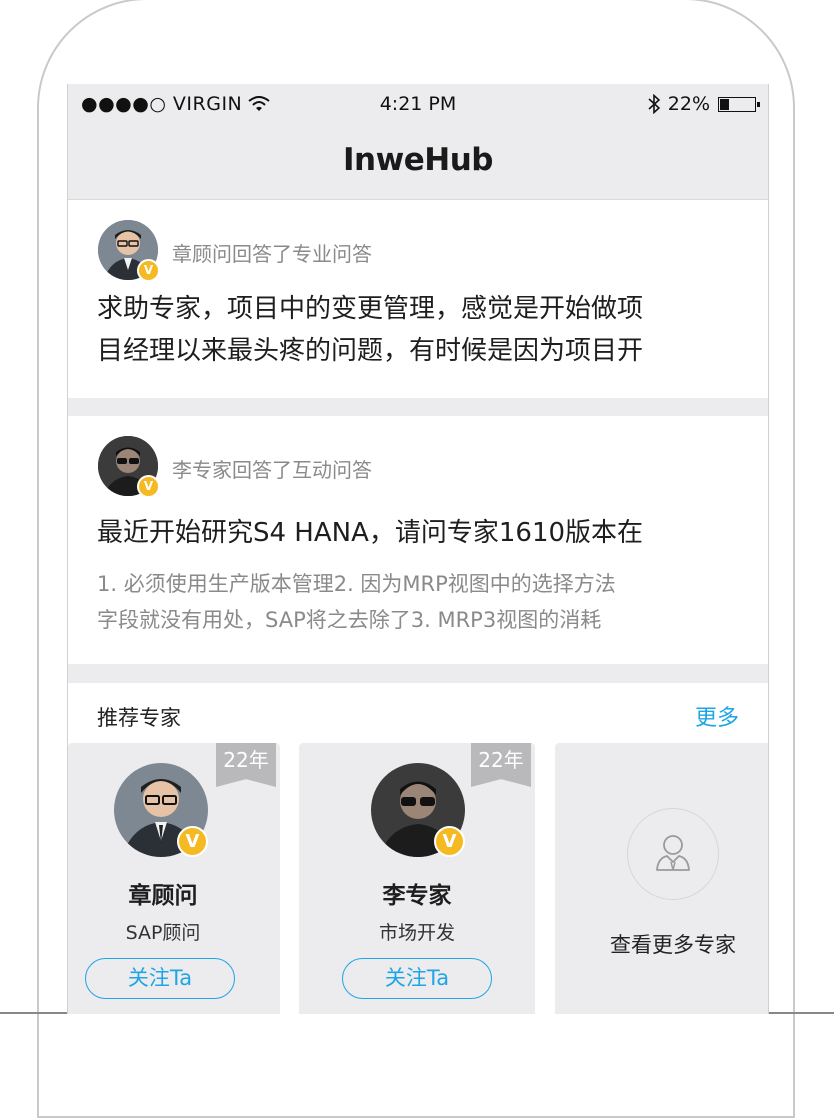 The width and height of the screenshot is (834, 1118). Describe the element at coordinates (417, 896) in the screenshot. I see `expert-name: 李专家` at that location.